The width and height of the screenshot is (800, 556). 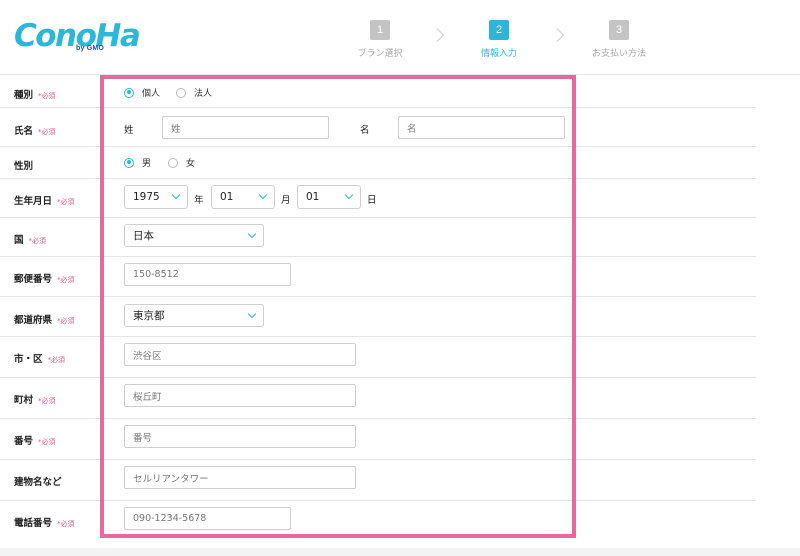 What do you see at coordinates (619, 30) in the screenshot?
I see `step-number: 3` at bounding box center [619, 30].